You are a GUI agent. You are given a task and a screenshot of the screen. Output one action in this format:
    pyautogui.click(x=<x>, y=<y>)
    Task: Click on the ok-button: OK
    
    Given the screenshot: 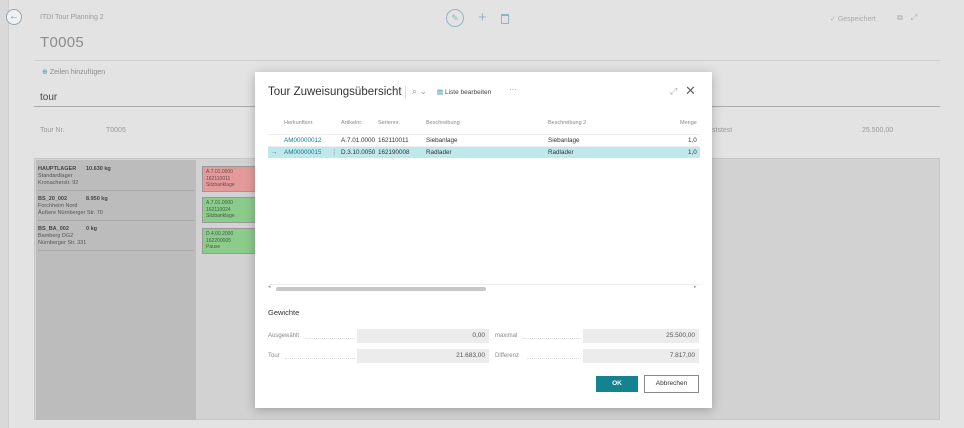 What is the action you would take?
    pyautogui.click(x=617, y=384)
    